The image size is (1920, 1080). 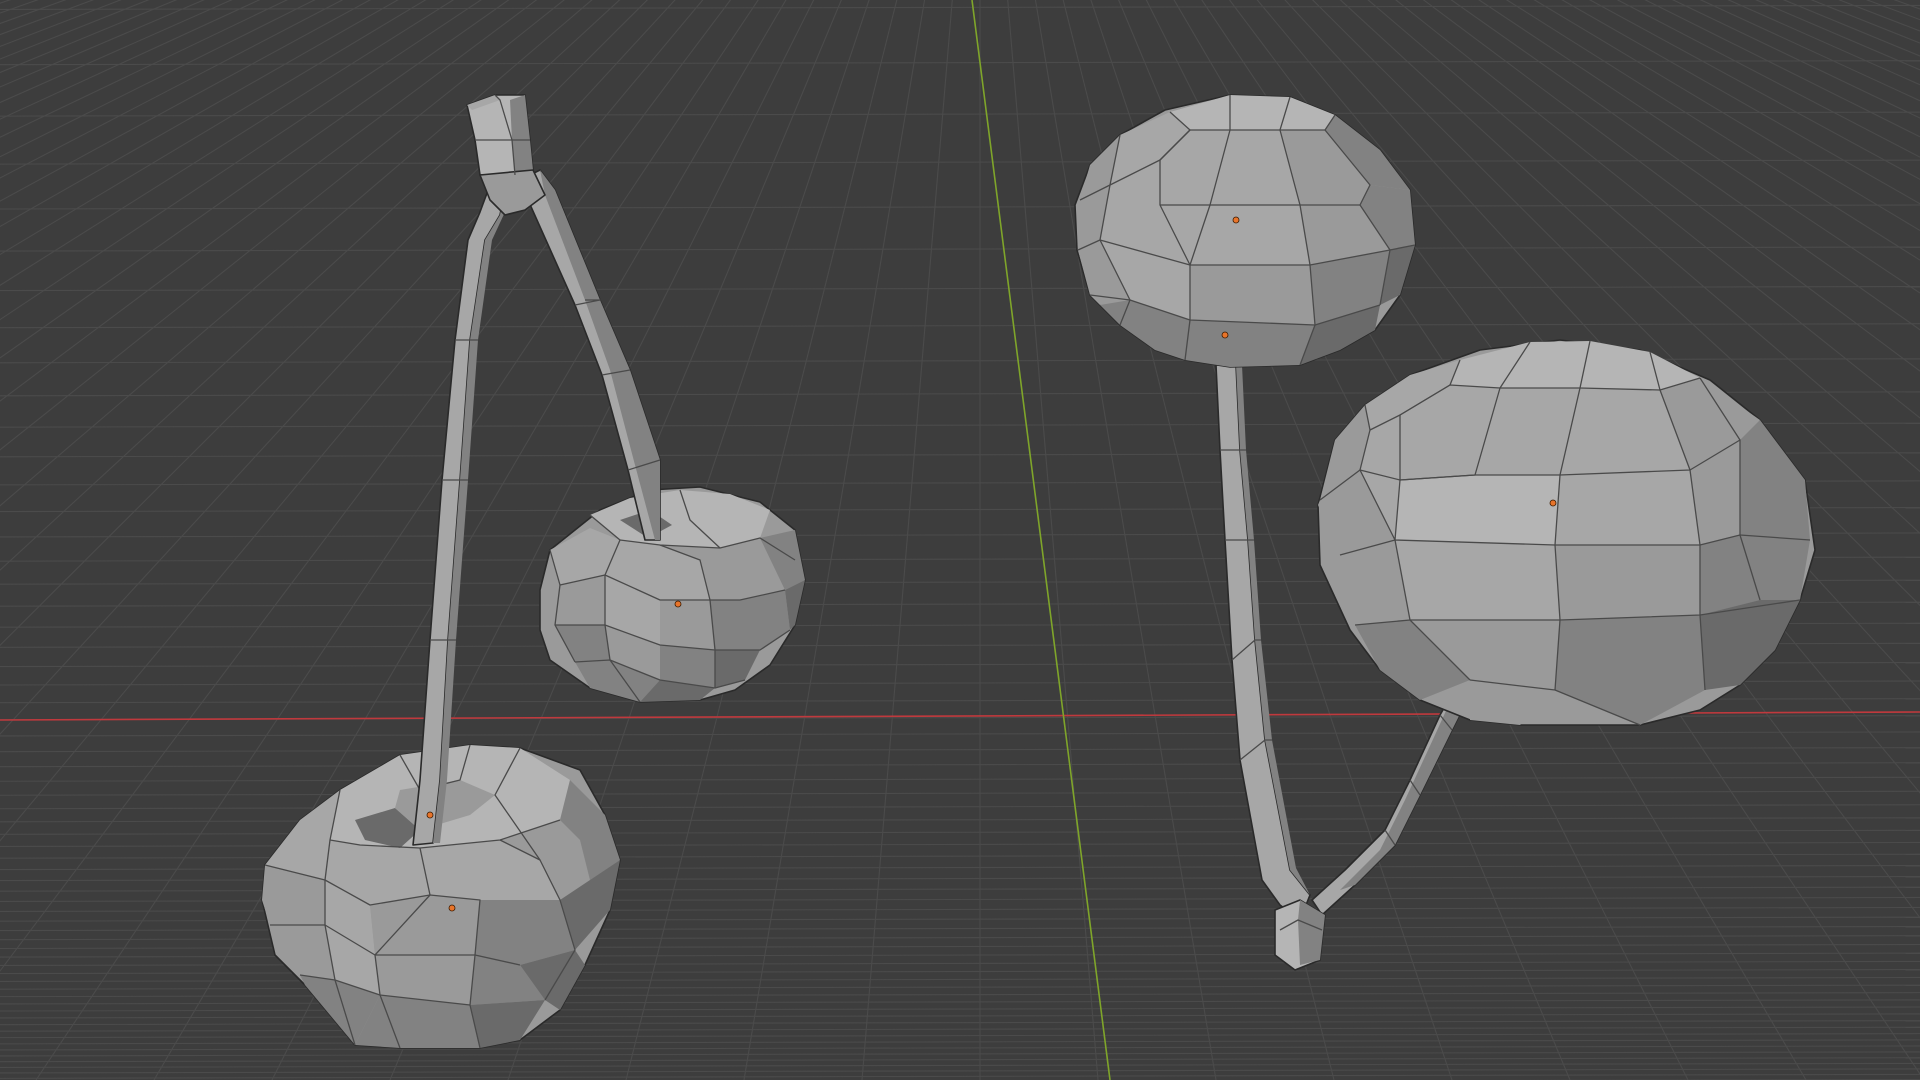 What do you see at coordinates (1566, 532) in the screenshot?
I see `cherry-right-front` at bounding box center [1566, 532].